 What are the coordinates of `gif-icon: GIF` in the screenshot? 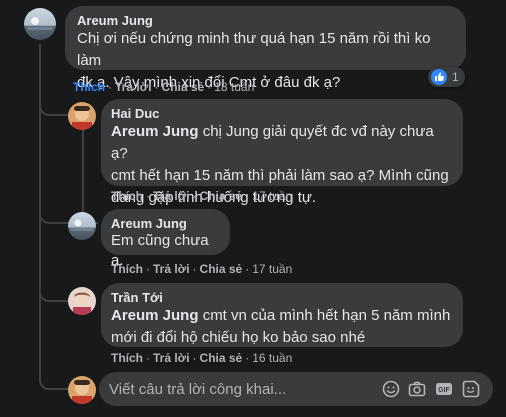 It's located at (444, 389).